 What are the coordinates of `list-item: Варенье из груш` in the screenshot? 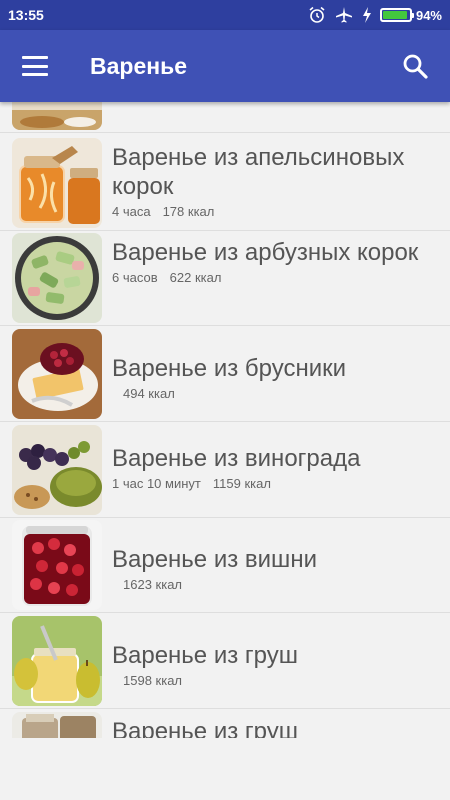 It's located at (225, 723).